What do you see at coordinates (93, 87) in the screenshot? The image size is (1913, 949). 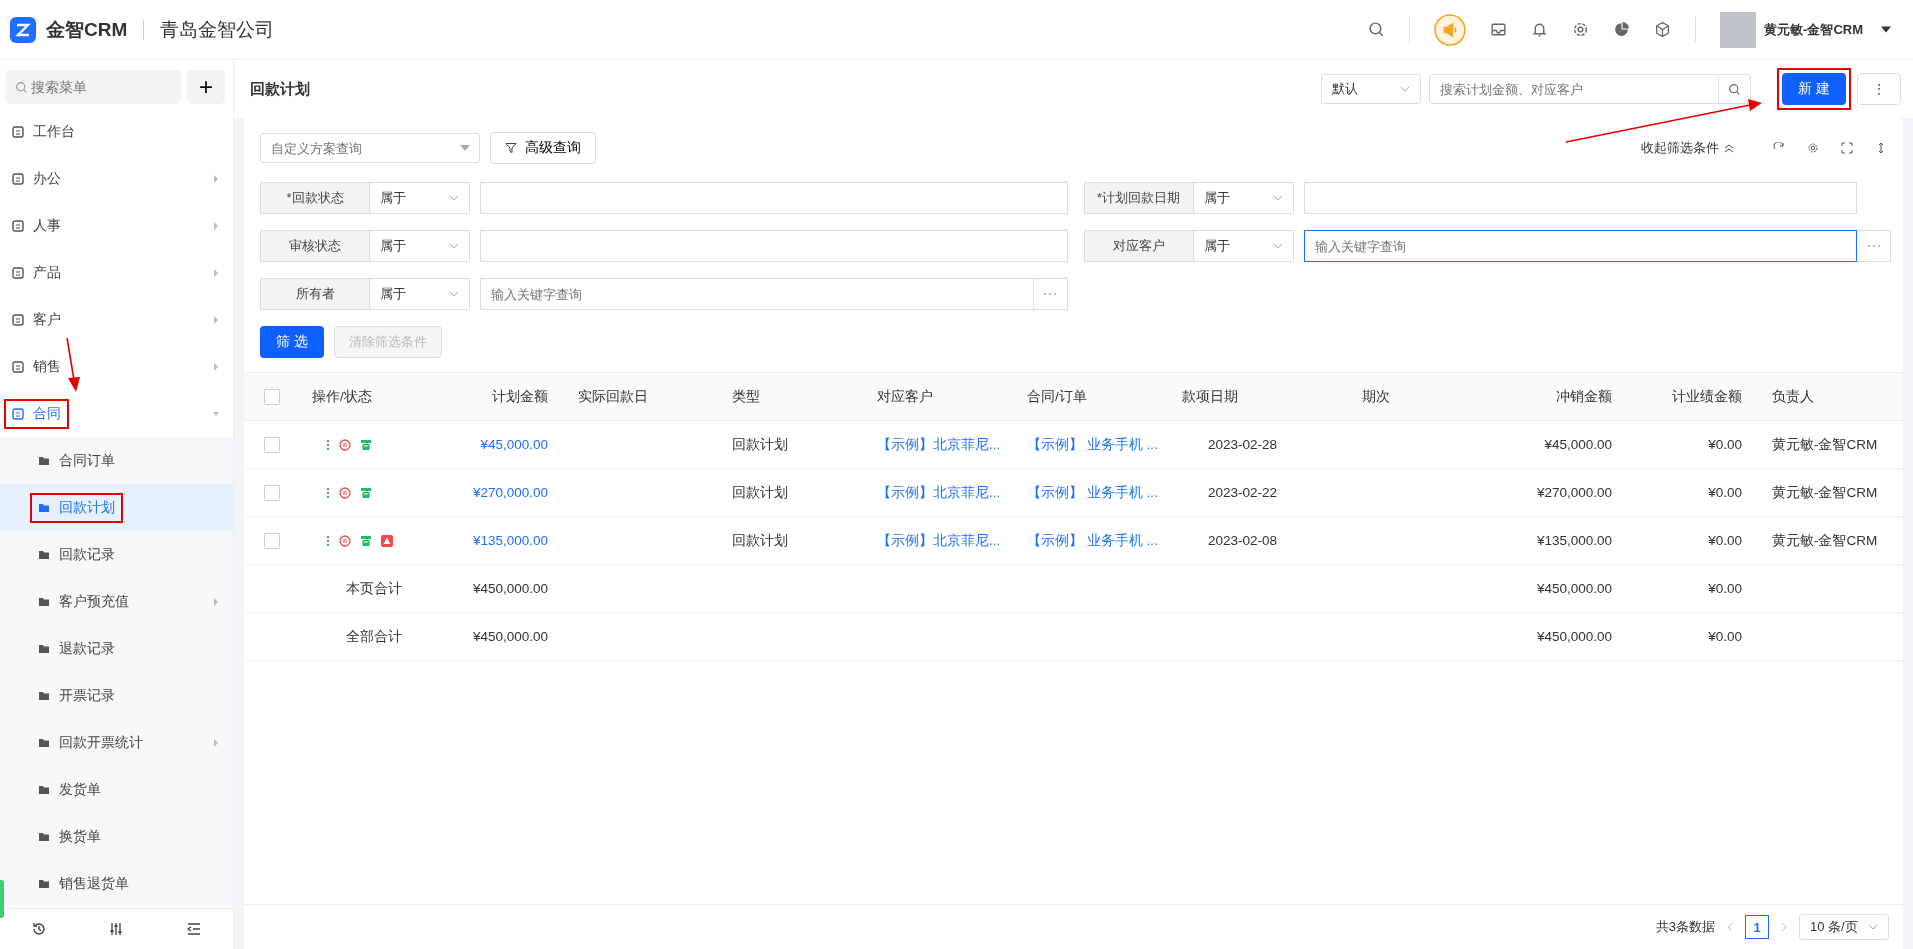 I see `menu-search-field: 搜索菜单` at bounding box center [93, 87].